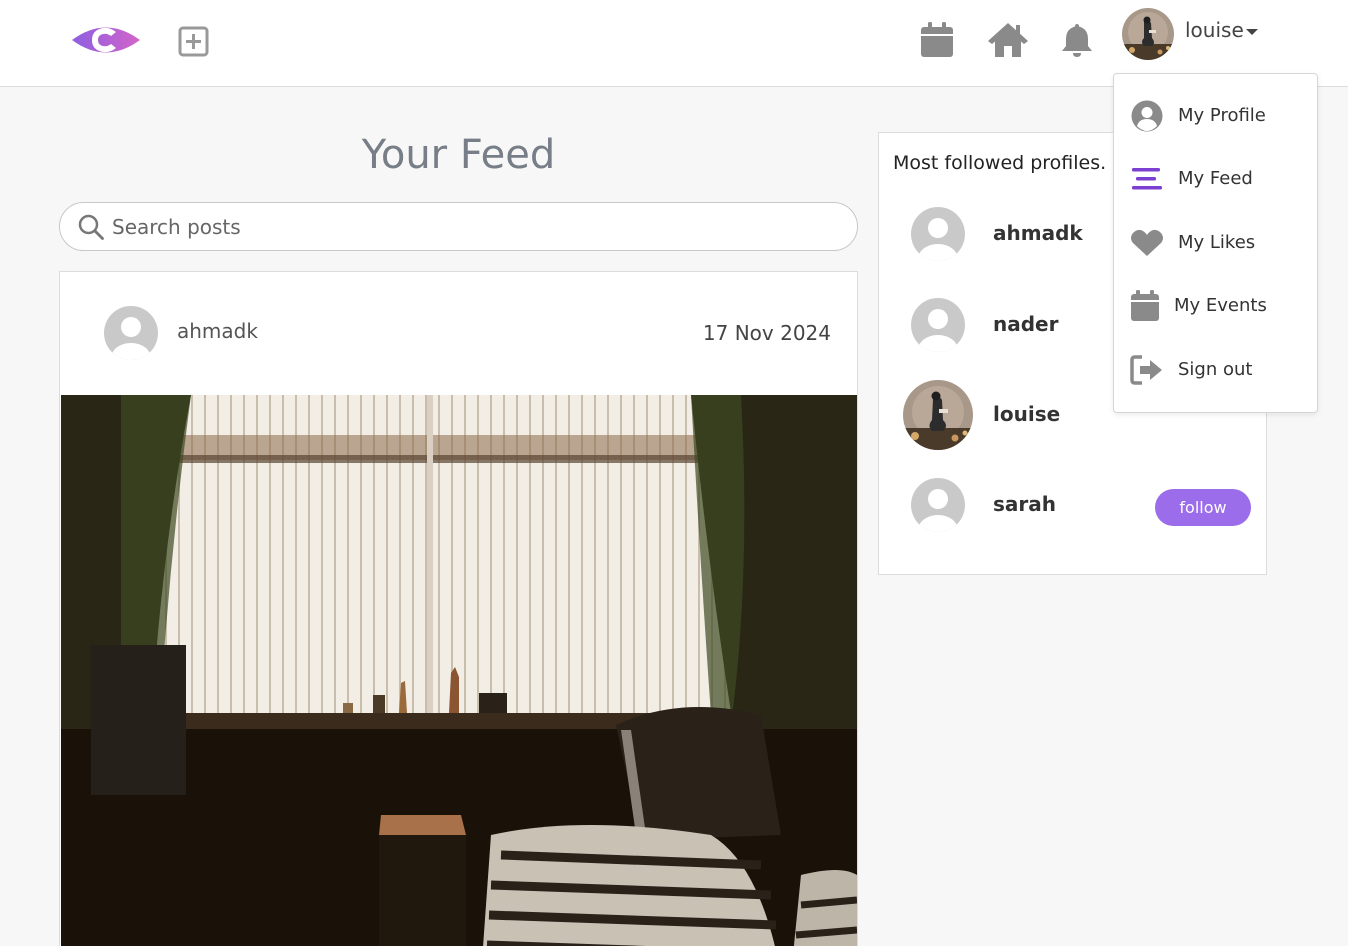 This screenshot has height=946, width=1348. I want to click on follow-button: follow, so click(1203, 507).